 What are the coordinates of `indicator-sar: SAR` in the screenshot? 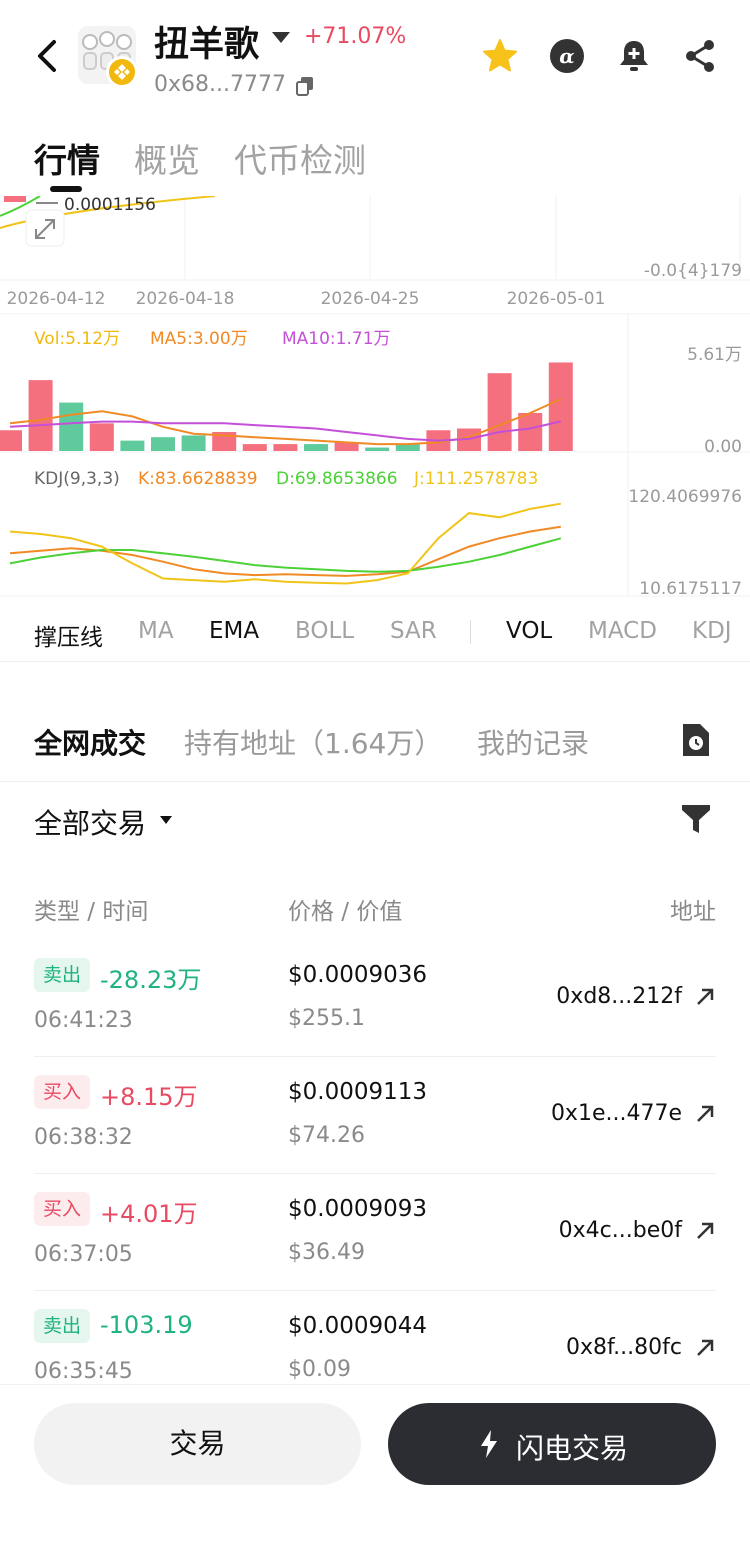 It's located at (413, 631).